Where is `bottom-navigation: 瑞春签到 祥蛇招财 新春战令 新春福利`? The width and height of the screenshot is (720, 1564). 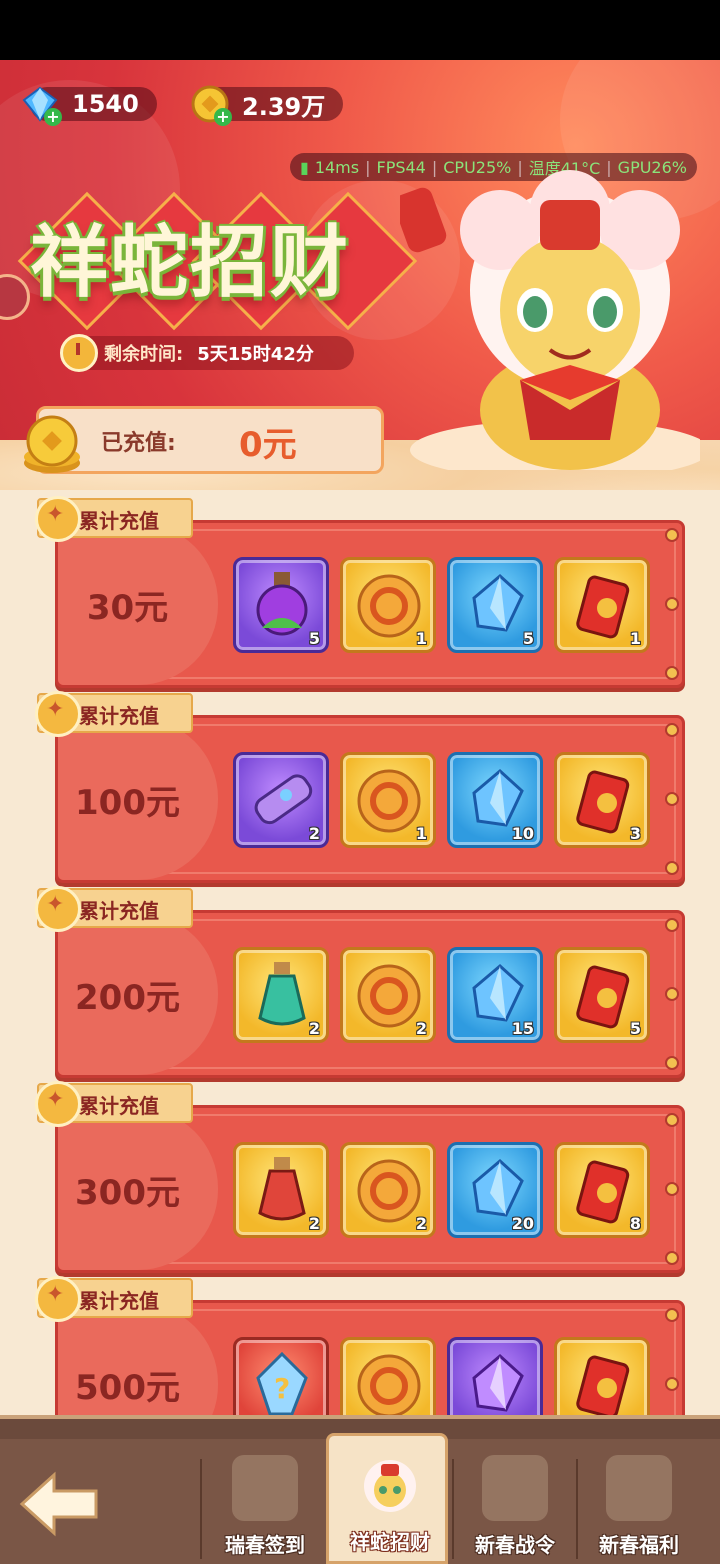 bottom-navigation: 瑞春签到 祥蛇招财 新春战令 新春福利 is located at coordinates (360, 1489).